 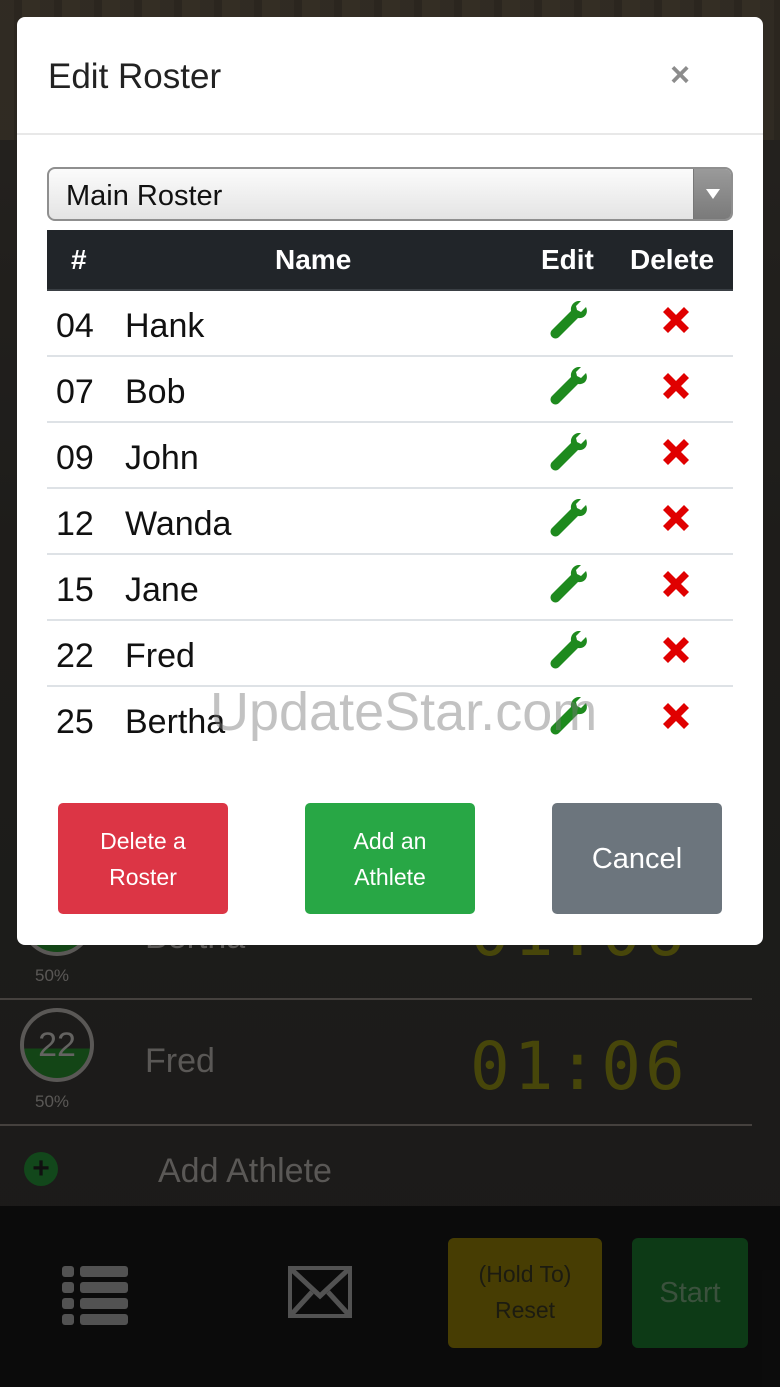 What do you see at coordinates (165, 326) in the screenshot?
I see `athlete-name: Hank` at bounding box center [165, 326].